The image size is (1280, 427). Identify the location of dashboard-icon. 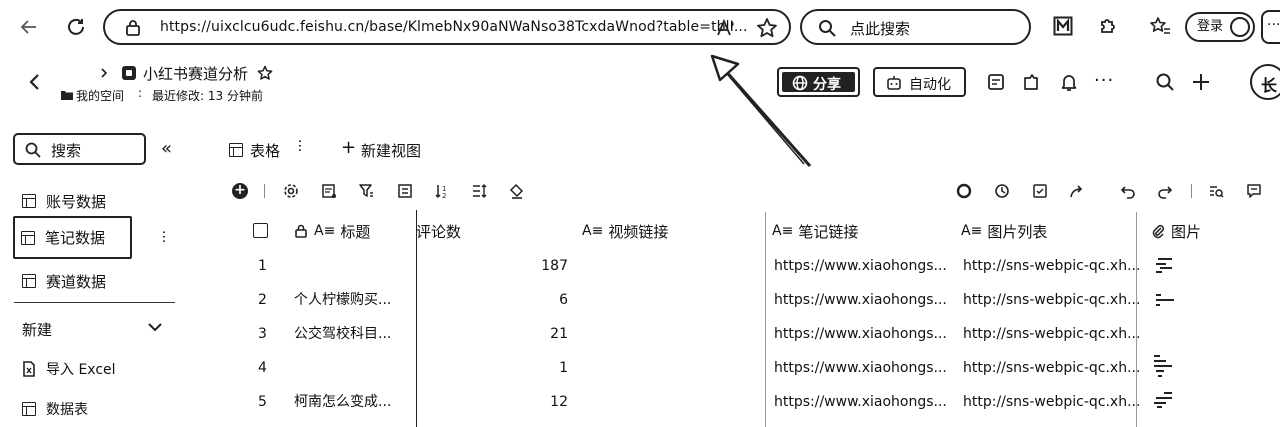
(1031, 82).